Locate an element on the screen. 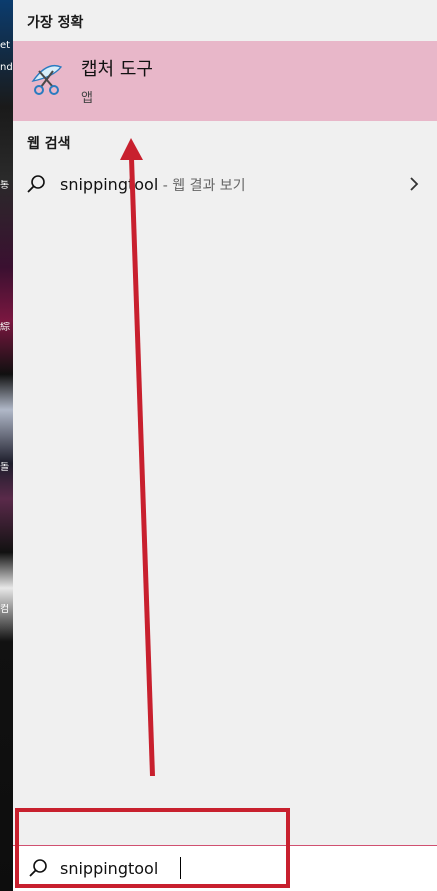 Image resolution: width=437 pixels, height=891 pixels. best-match-item: 캡처 도구 앱 is located at coordinates (225, 81).